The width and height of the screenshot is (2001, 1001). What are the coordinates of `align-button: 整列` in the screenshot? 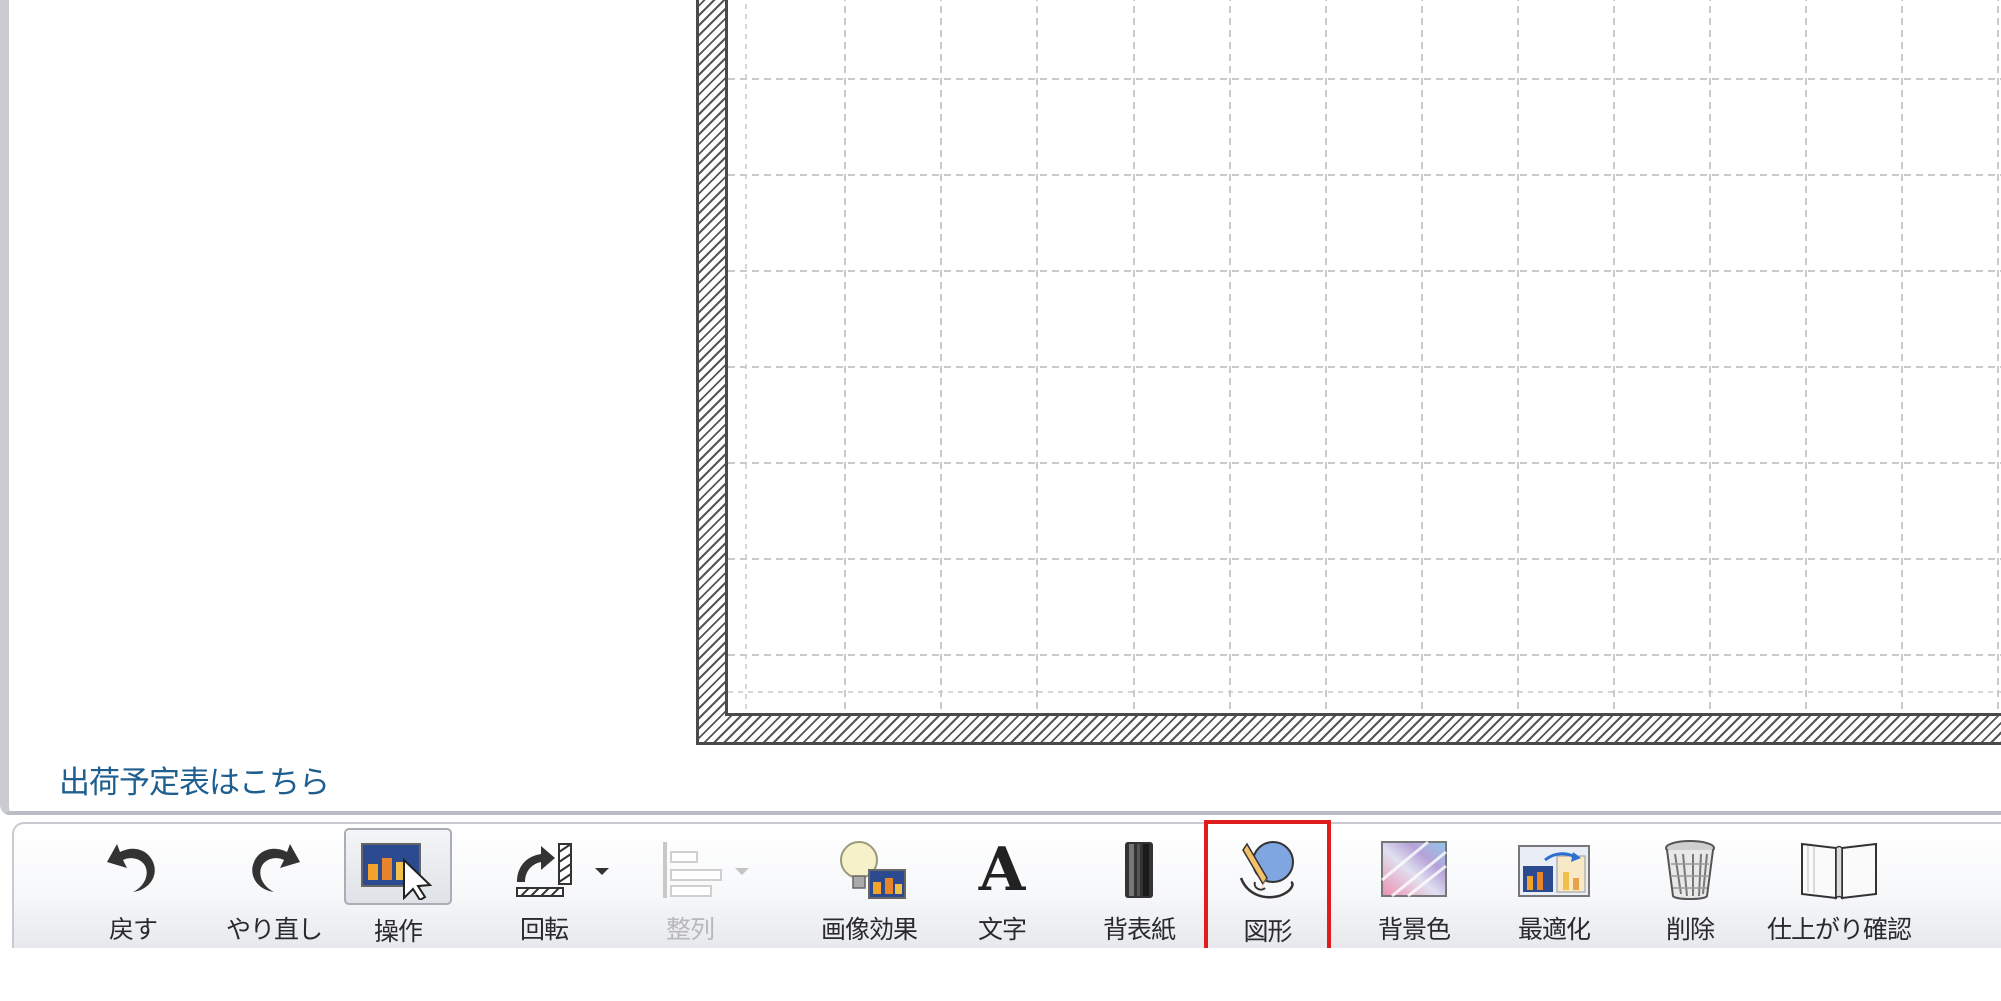 It's located at (690, 889).